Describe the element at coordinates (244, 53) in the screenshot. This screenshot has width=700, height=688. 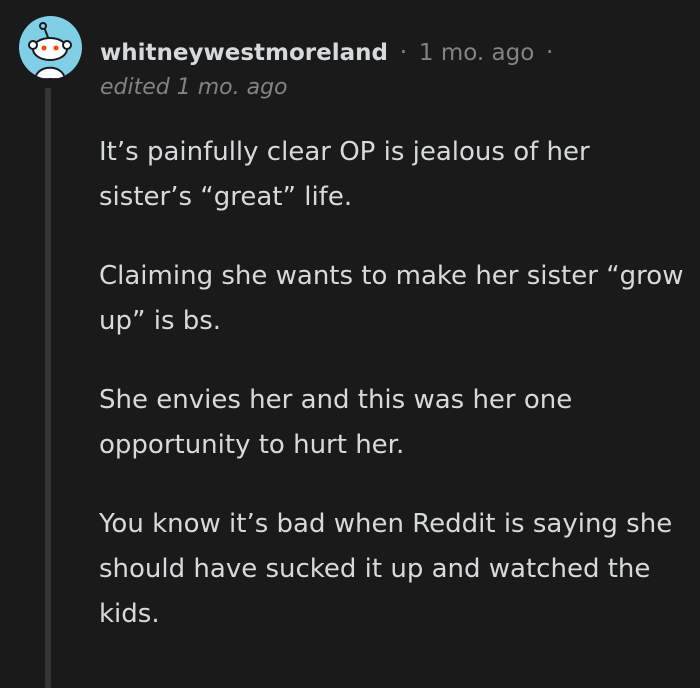
I see `author-username: whitneywestmoreland` at that location.